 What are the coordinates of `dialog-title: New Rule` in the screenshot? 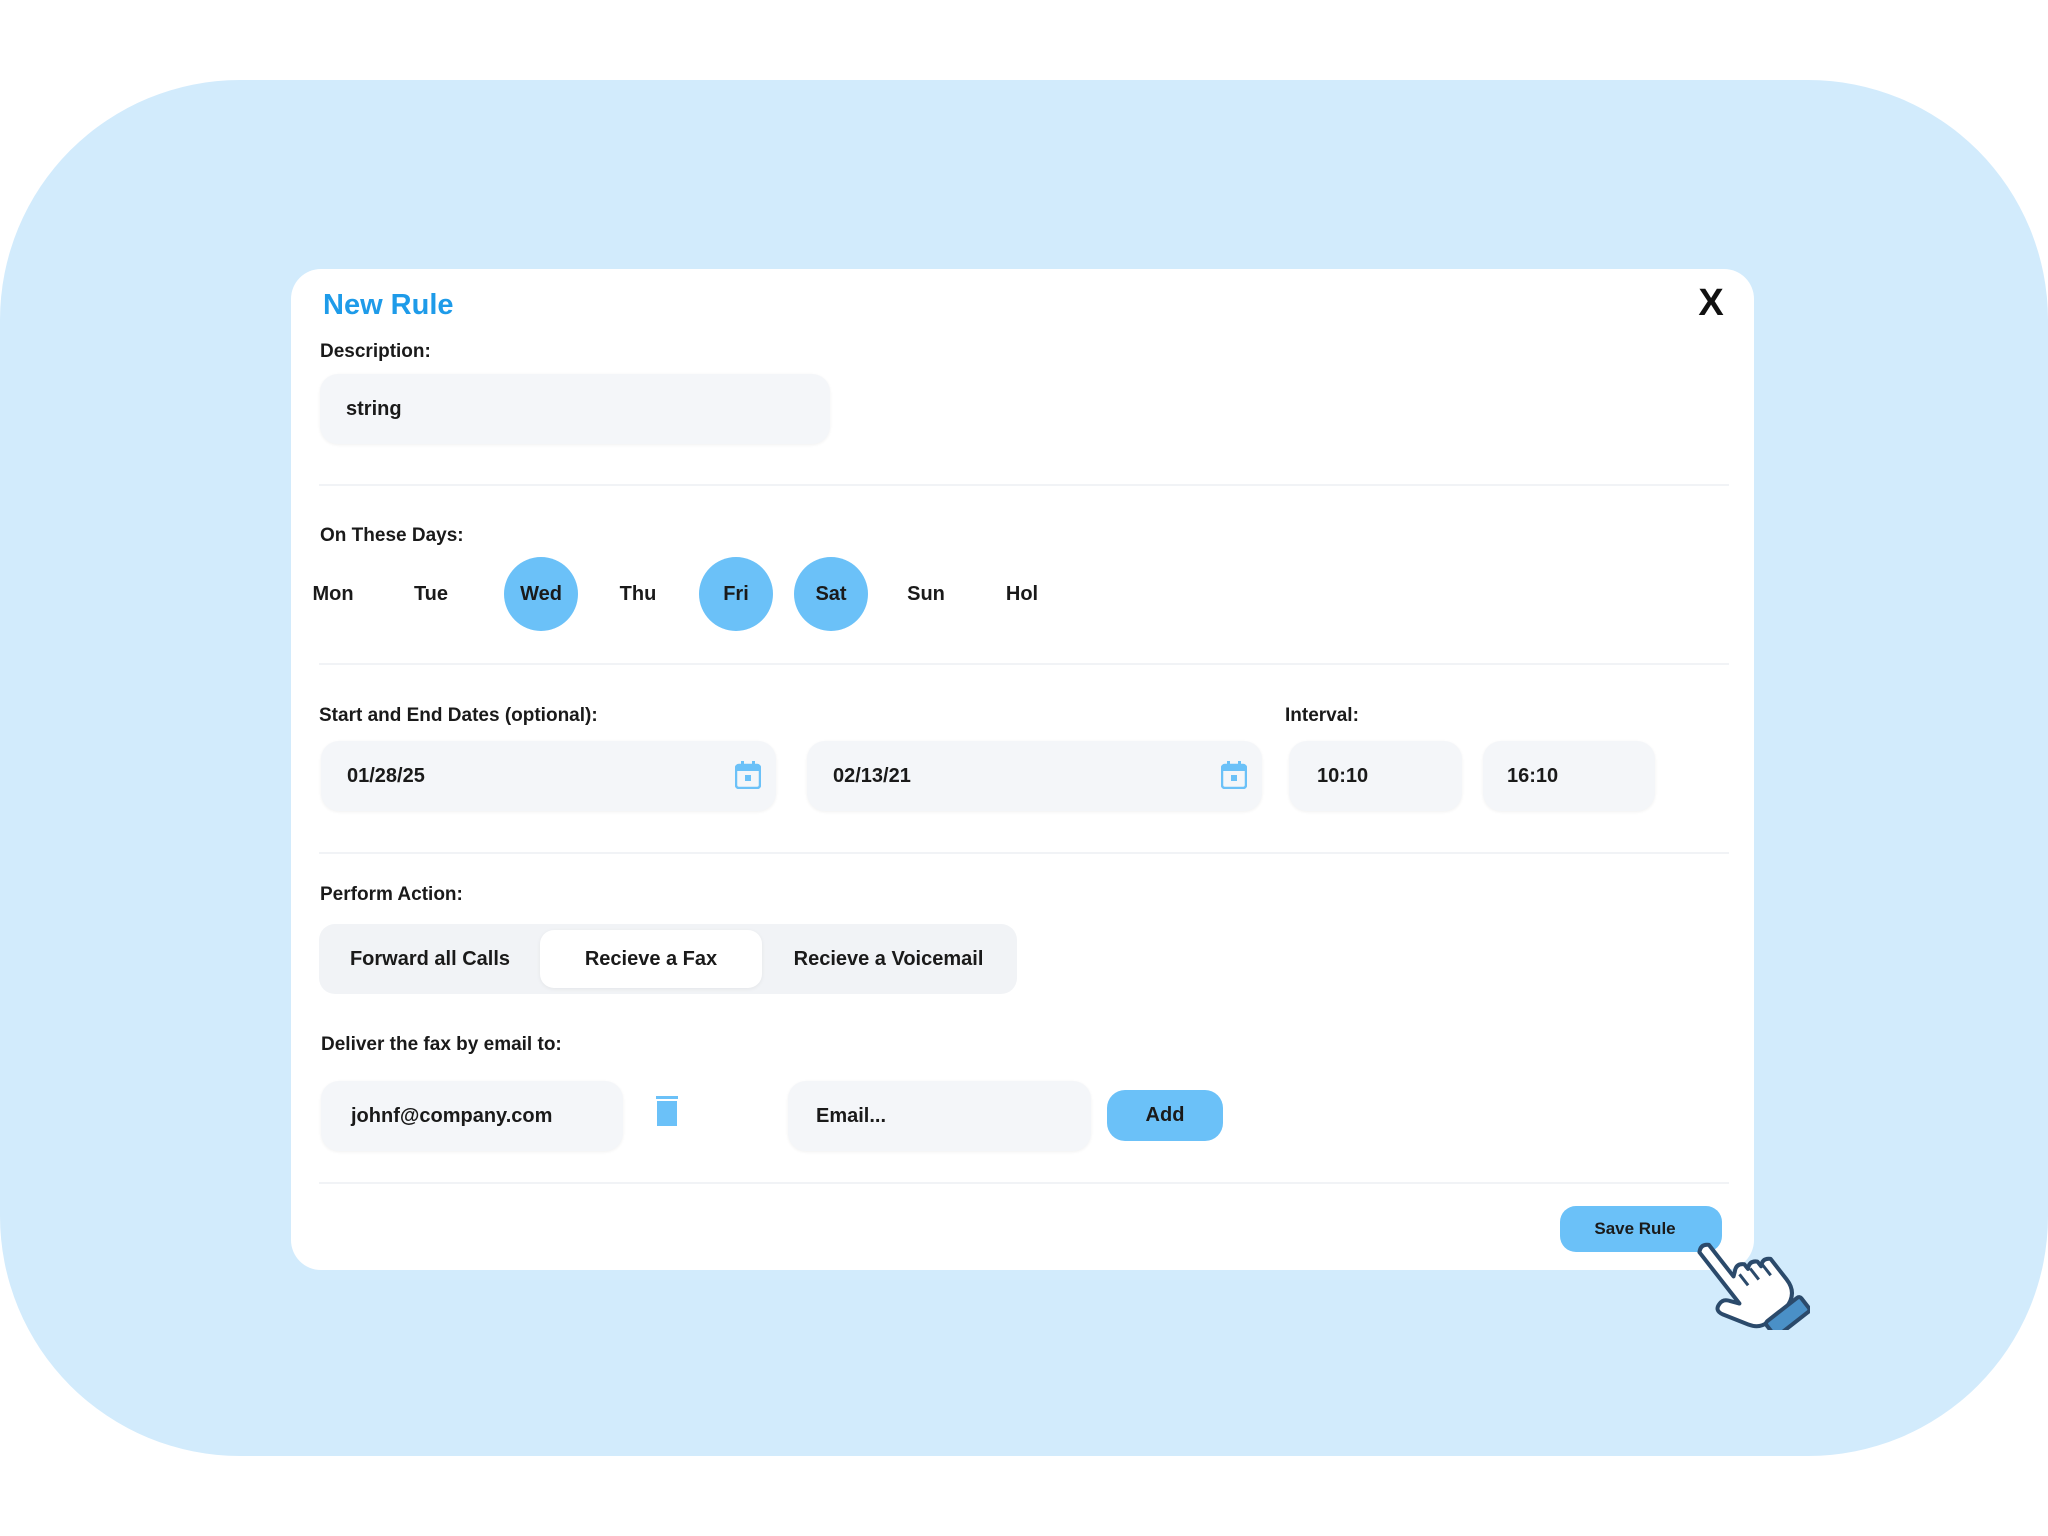 It's located at (388, 305).